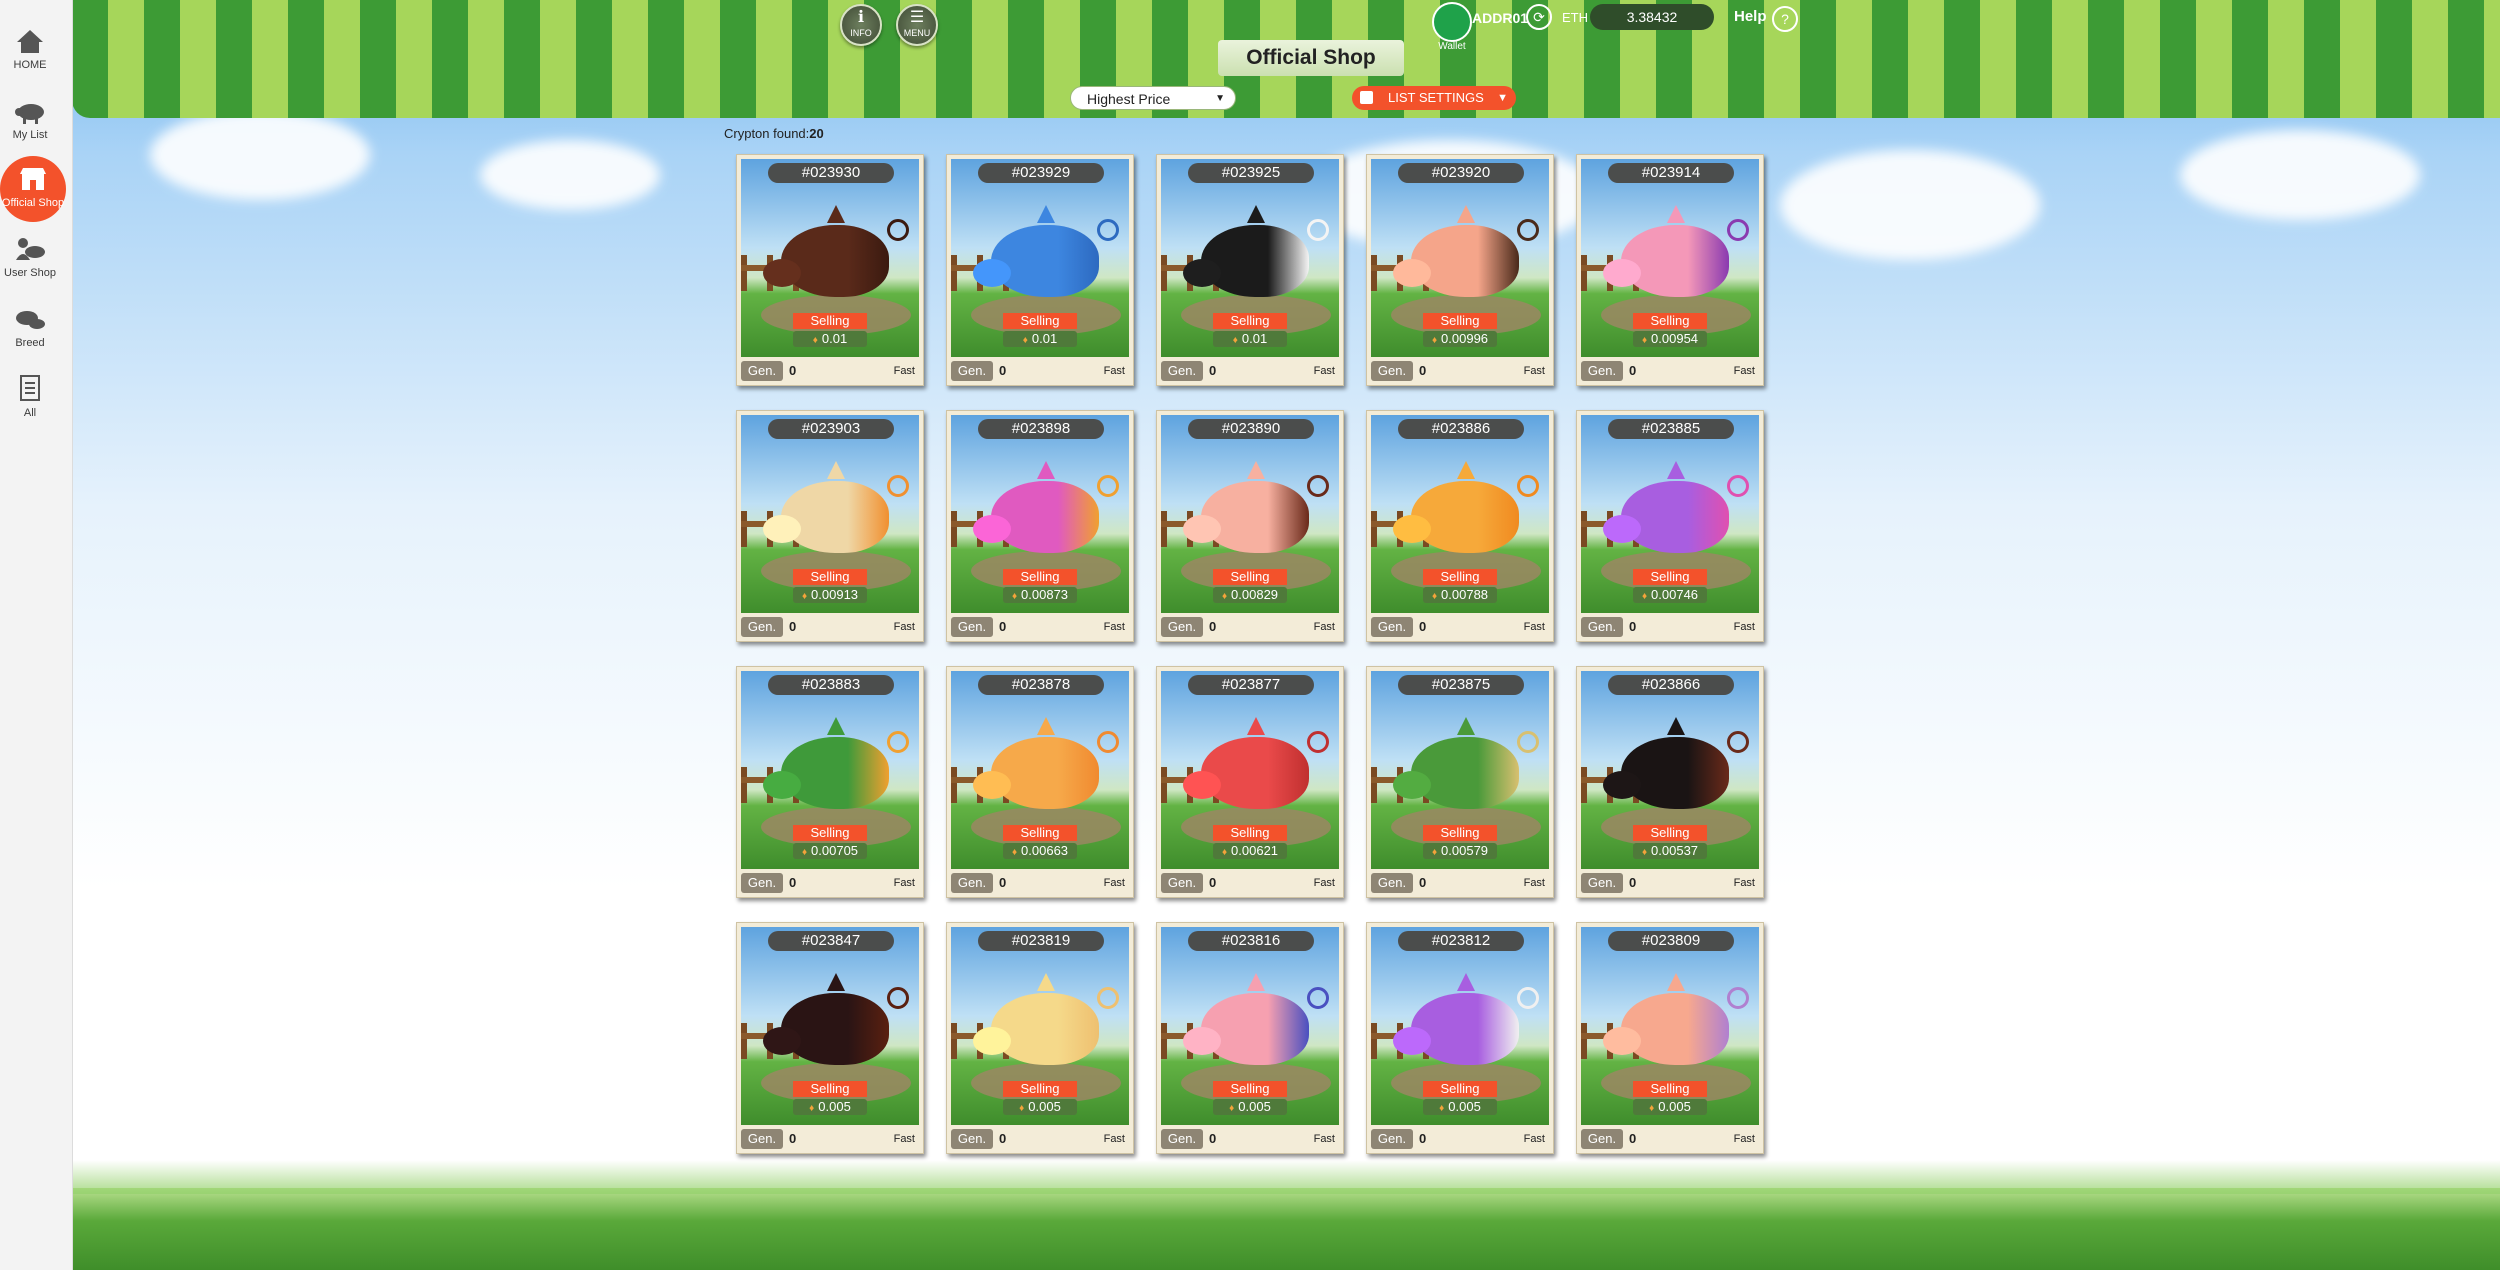 Image resolution: width=2500 pixels, height=1270 pixels. I want to click on crypton-card: #023886 Selling ♦ 0.00788 Gen. 0 Fast, so click(1460, 526).